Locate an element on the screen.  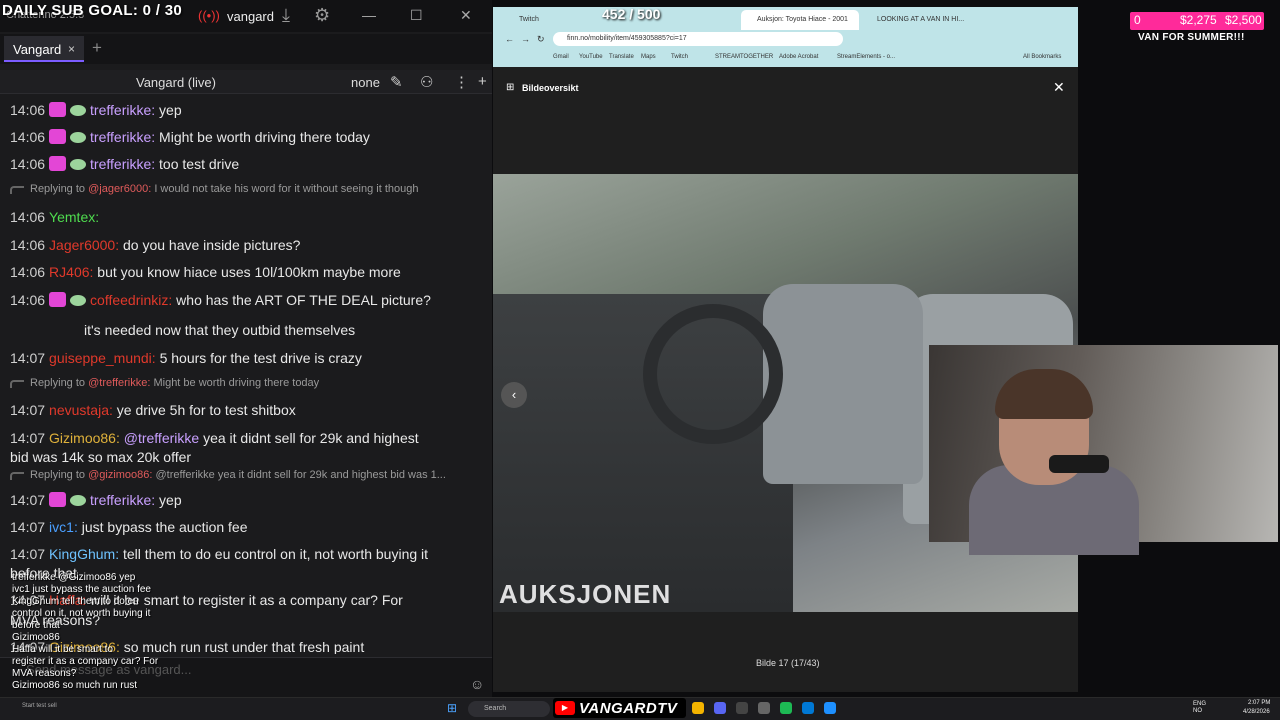
chat-message: 14:07 ivc1: just bypass the auction fee is located at coordinates (129, 527).